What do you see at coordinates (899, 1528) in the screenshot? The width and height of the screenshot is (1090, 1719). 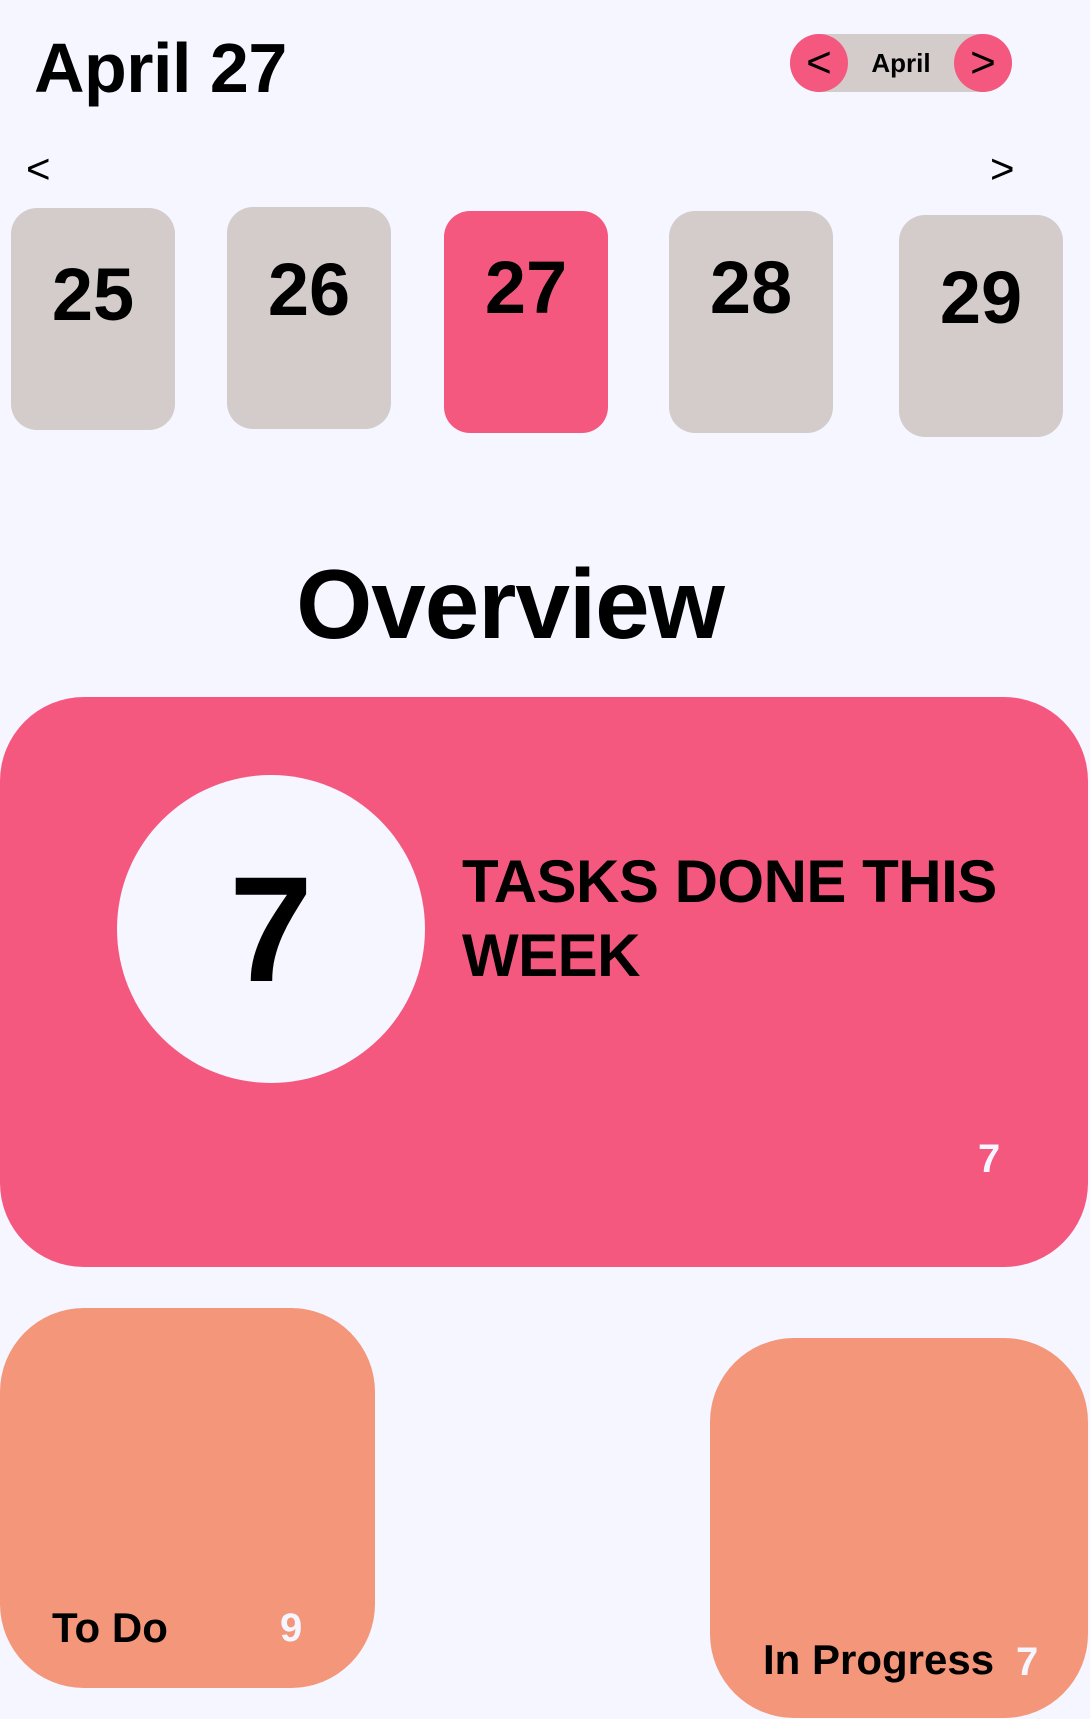 I see `in-progress-card: In Progress 7` at bounding box center [899, 1528].